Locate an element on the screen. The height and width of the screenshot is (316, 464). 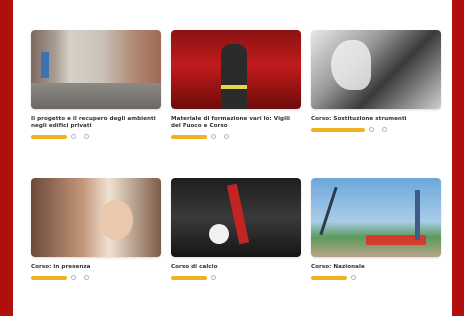
football is located at coordinates (219, 234).